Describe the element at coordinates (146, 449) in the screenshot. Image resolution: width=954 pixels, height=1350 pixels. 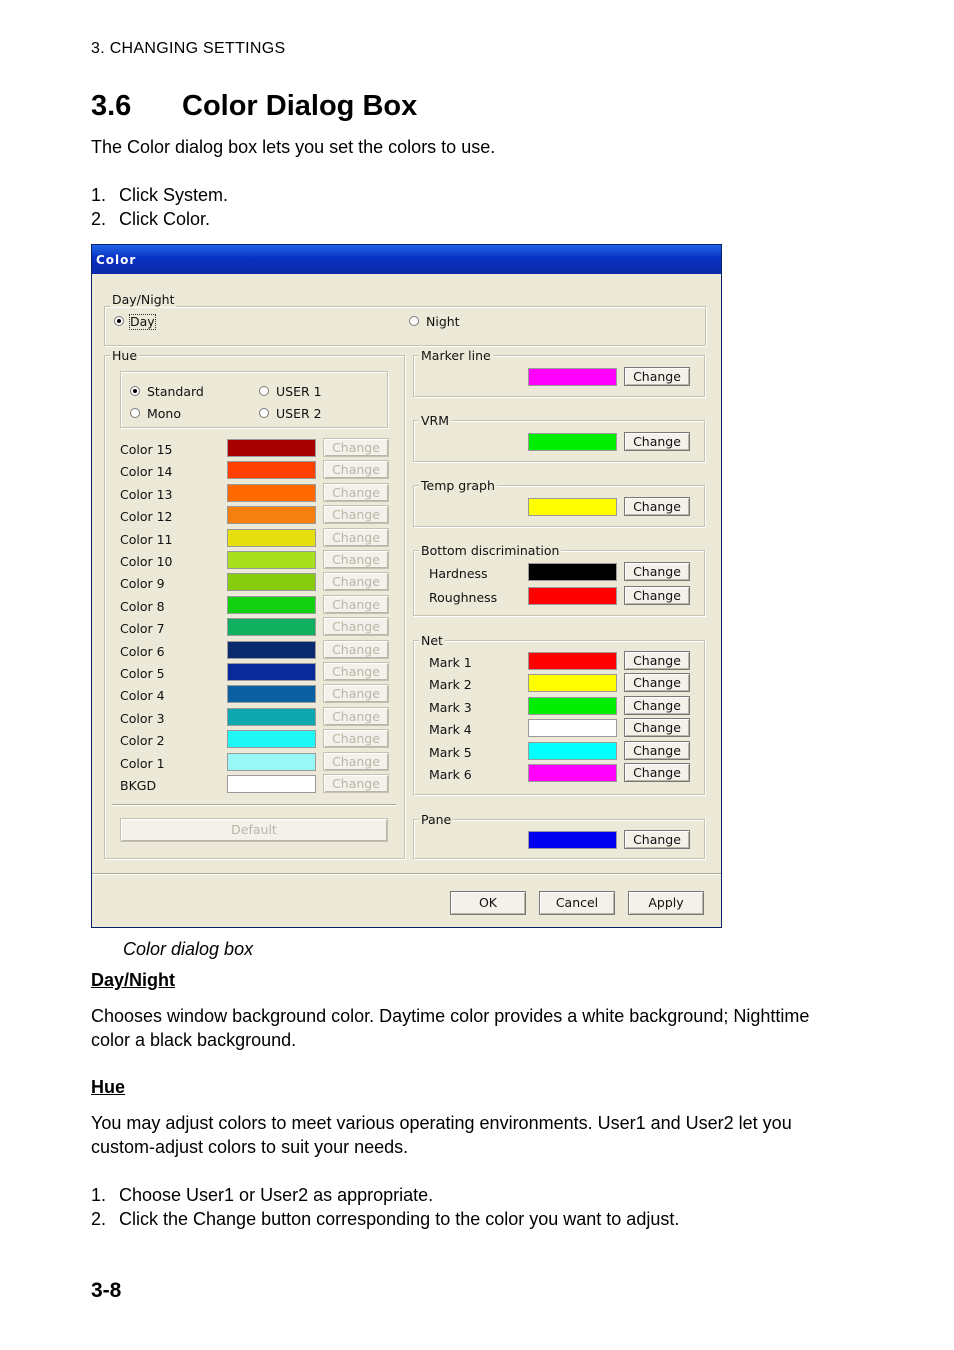
I see `hue-color-label: Color 15` at that location.